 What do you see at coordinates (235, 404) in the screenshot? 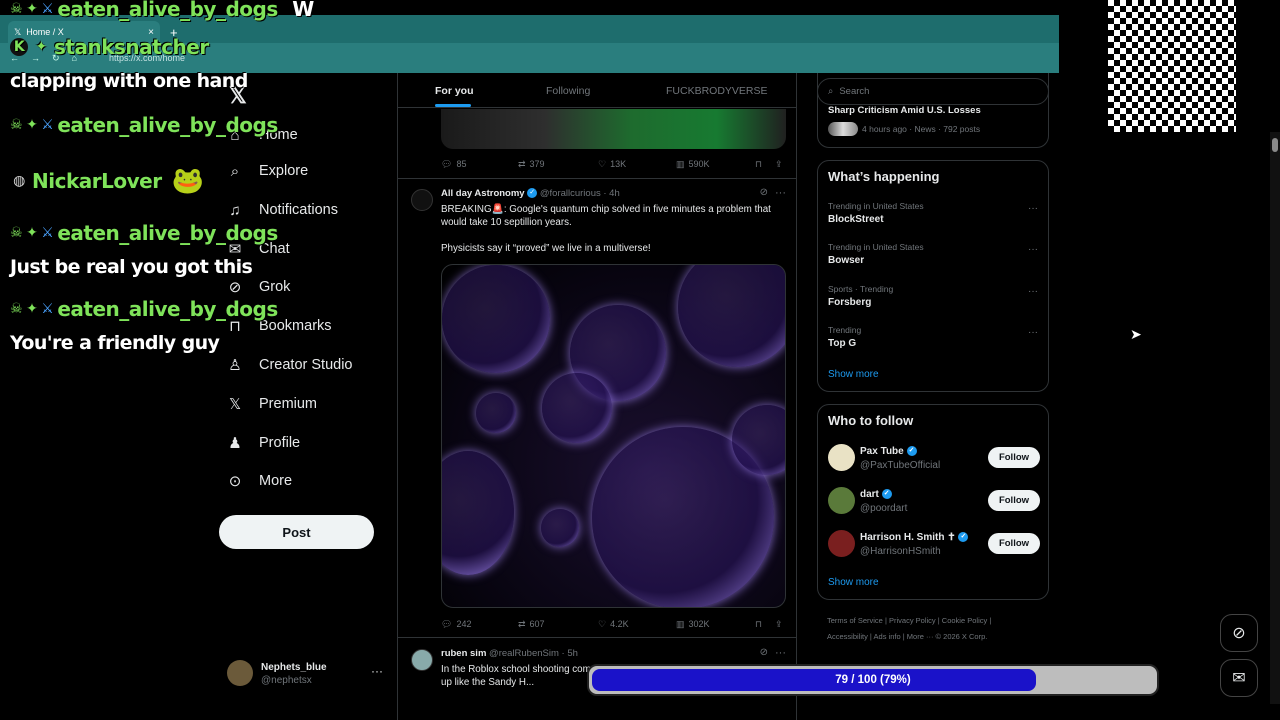
I see `x-premium-icon: 𝕏` at bounding box center [235, 404].